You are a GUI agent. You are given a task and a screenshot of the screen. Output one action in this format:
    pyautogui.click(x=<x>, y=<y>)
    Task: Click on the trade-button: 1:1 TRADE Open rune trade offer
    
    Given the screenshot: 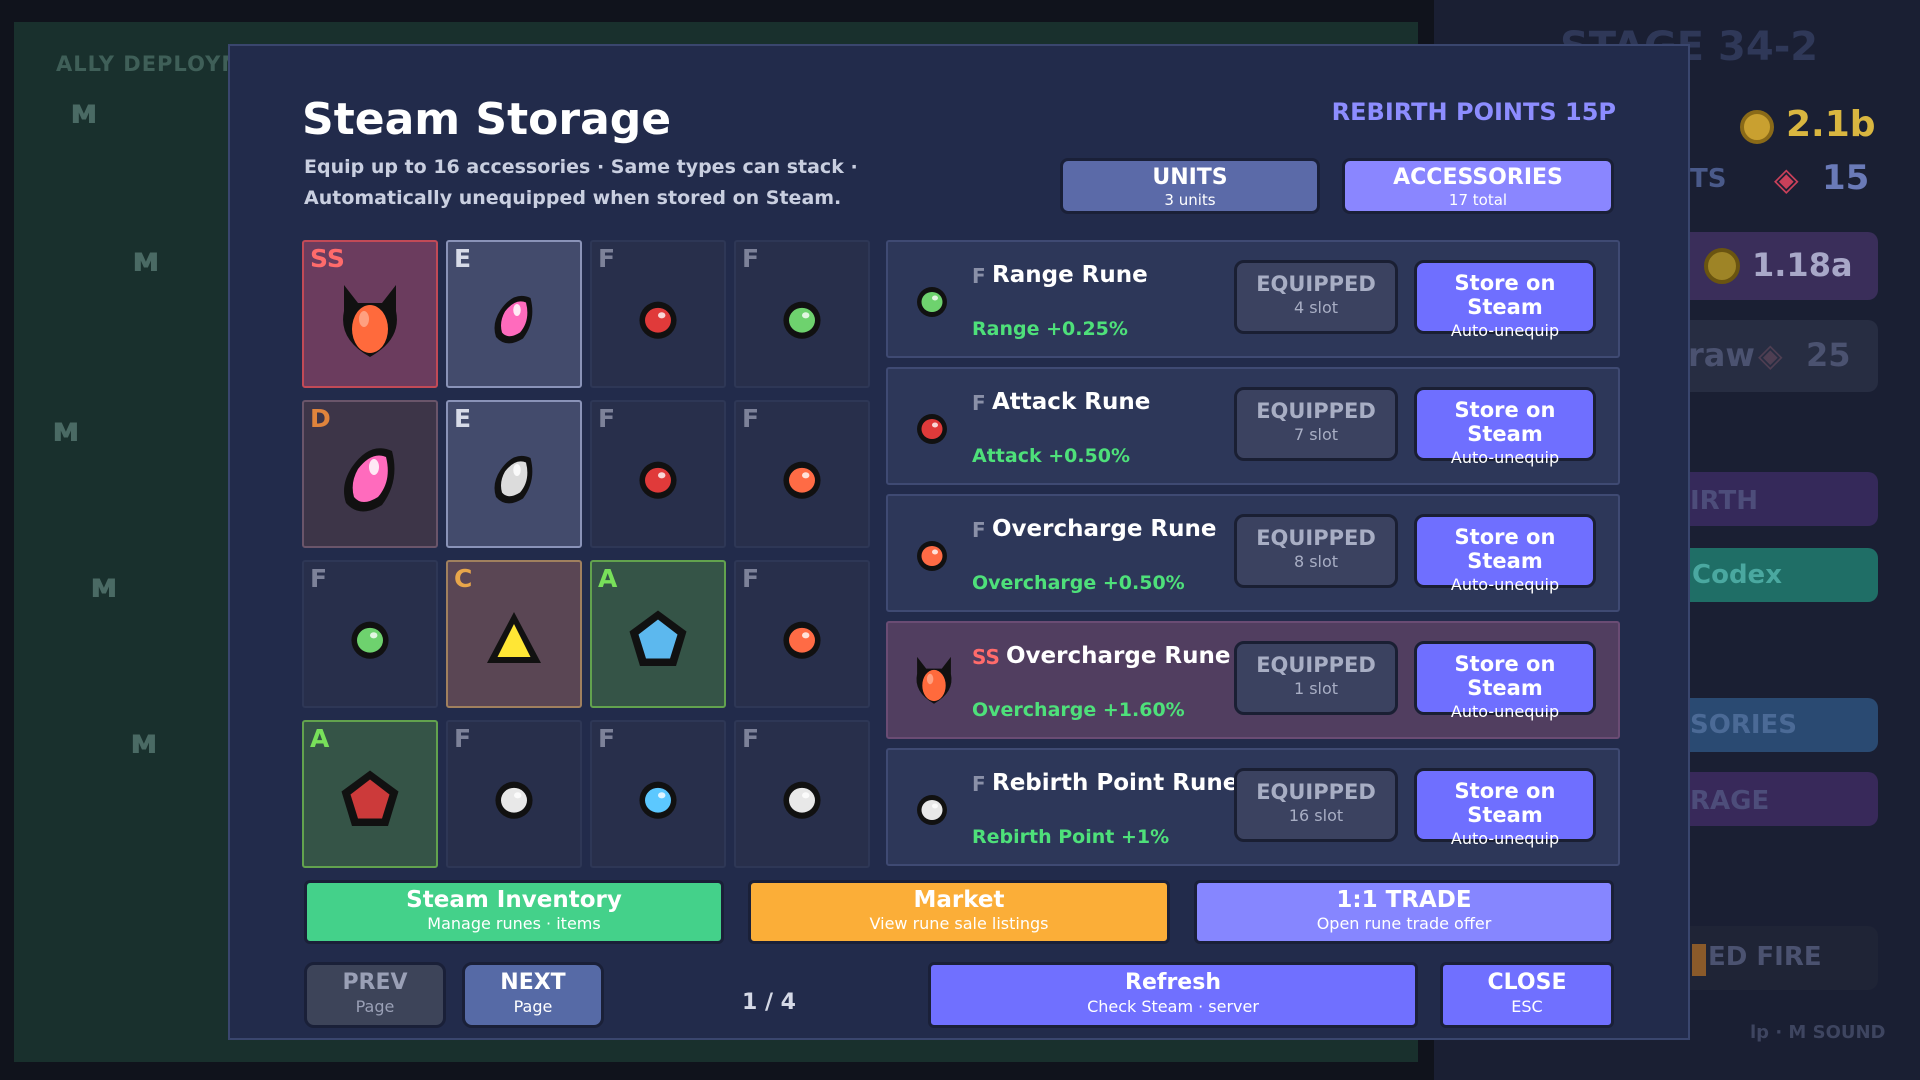 What is the action you would take?
    pyautogui.click(x=1404, y=912)
    